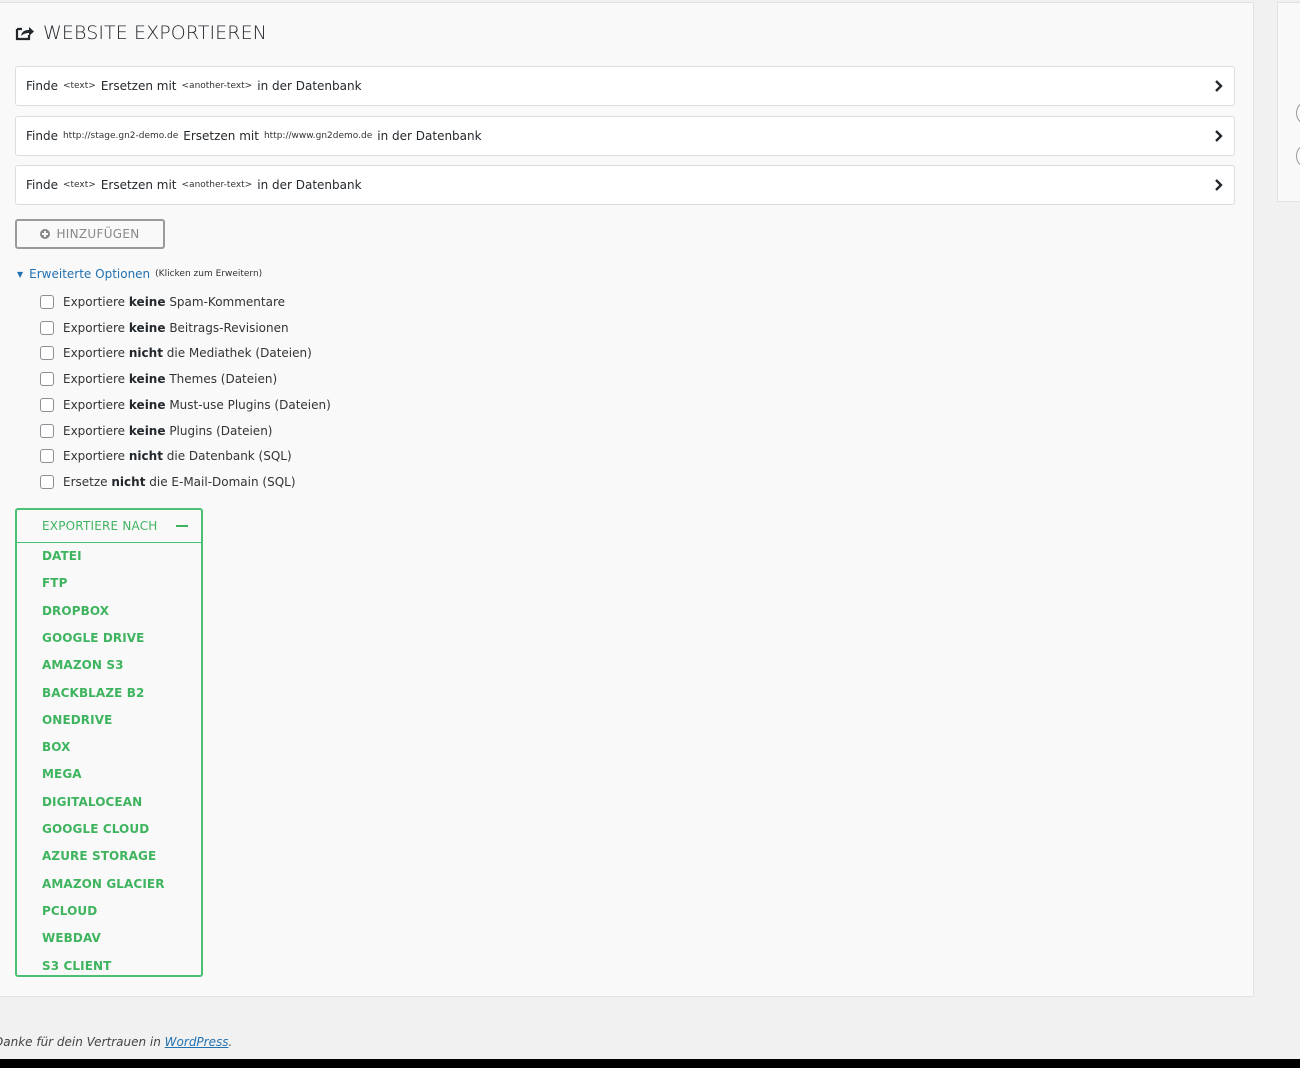 This screenshot has width=1300, height=1068. I want to click on option-row: Exportiere keine Plugins (Dateien), so click(156, 431).